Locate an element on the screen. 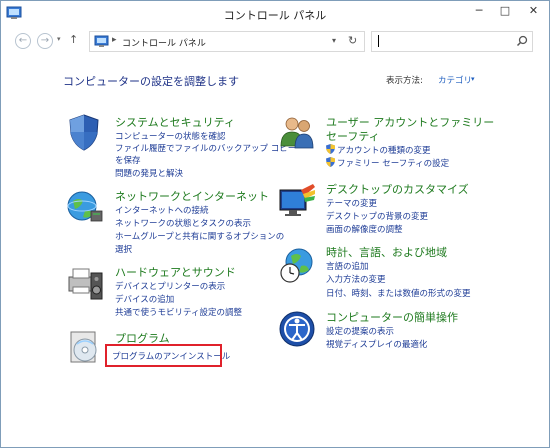  link-optimize-visual-display: 視覚ディスプレイの最適化 is located at coordinates (376, 344).